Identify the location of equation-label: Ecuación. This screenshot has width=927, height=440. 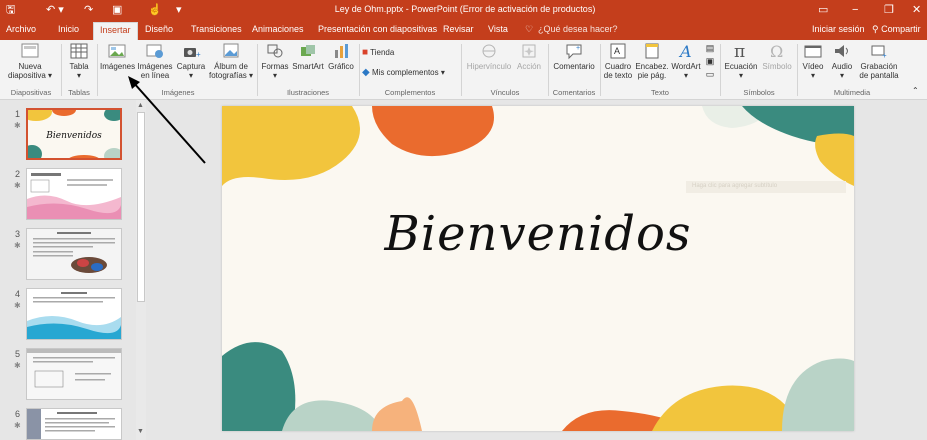
(741, 66).